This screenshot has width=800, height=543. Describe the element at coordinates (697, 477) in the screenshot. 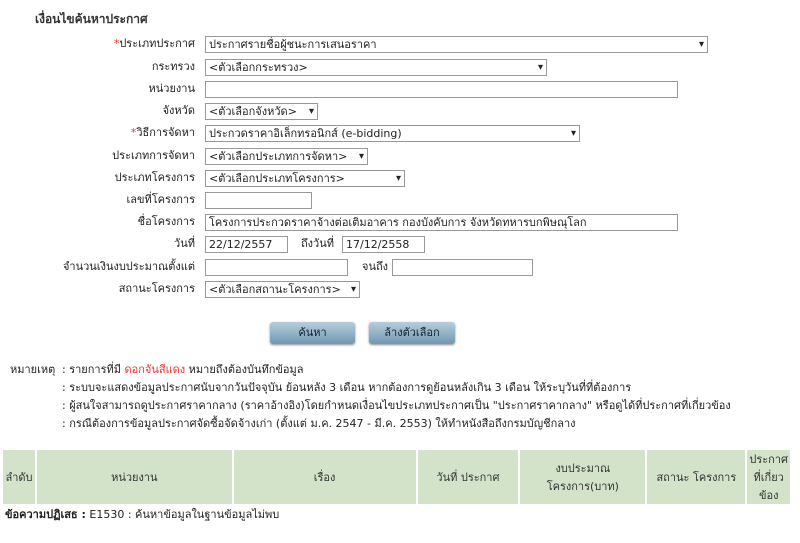

I see `col-status: สถานะ โครงการ` at that location.